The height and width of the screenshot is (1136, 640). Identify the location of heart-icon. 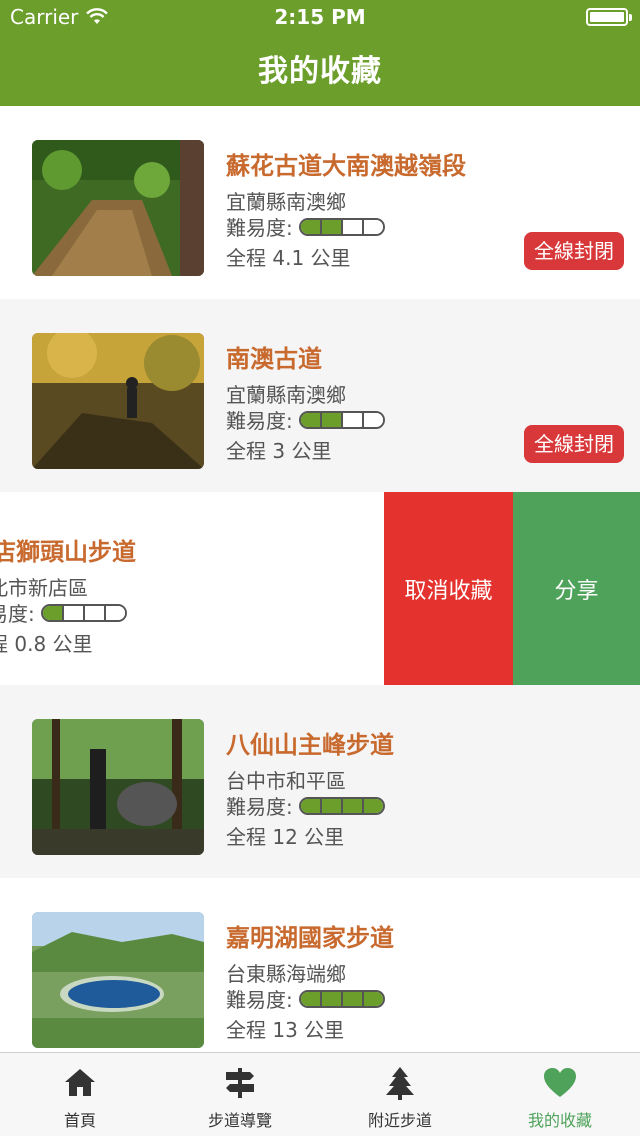
(560, 1082).